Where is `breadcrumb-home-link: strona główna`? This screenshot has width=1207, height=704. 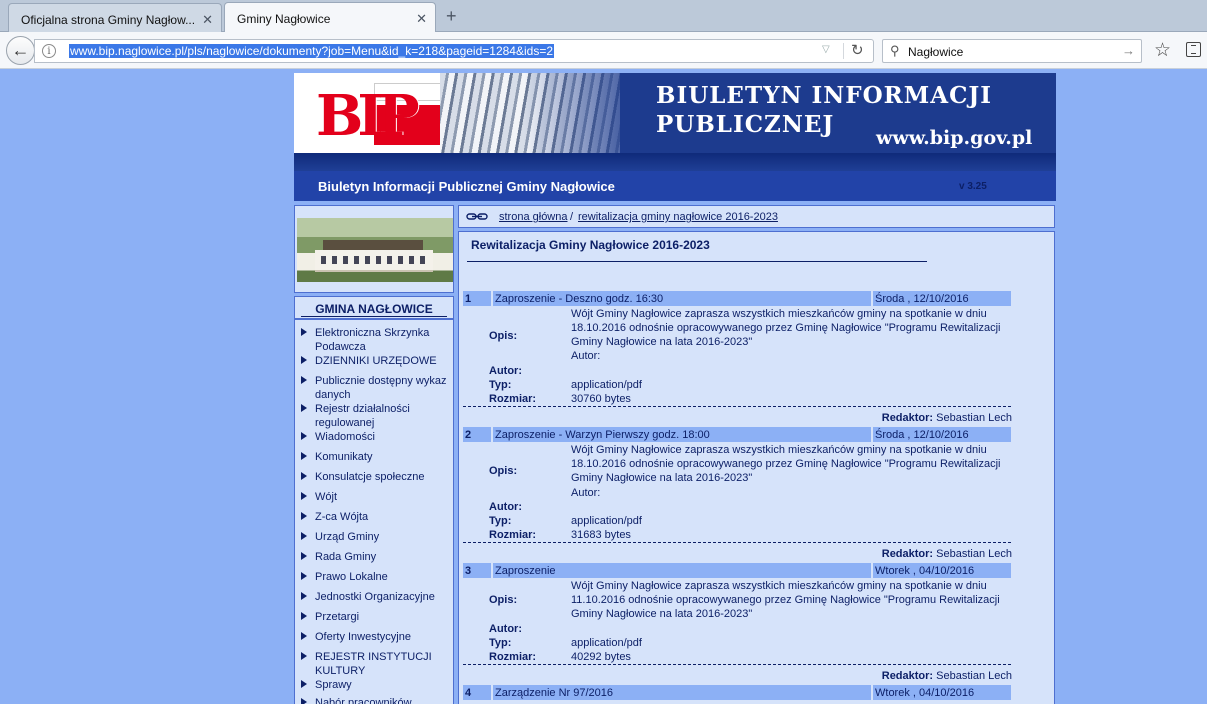 breadcrumb-home-link: strona główna is located at coordinates (533, 217).